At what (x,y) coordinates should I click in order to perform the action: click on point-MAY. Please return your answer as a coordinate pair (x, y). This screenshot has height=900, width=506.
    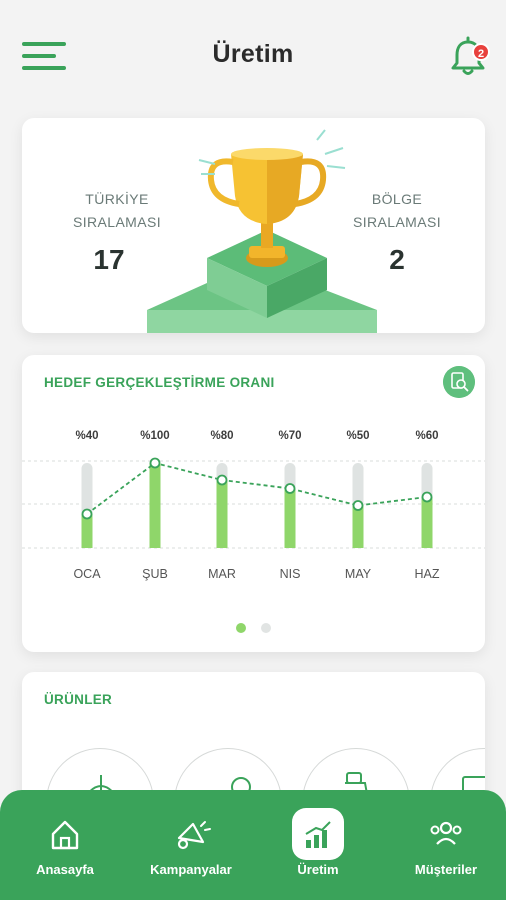
    Looking at the image, I should click on (358, 505).